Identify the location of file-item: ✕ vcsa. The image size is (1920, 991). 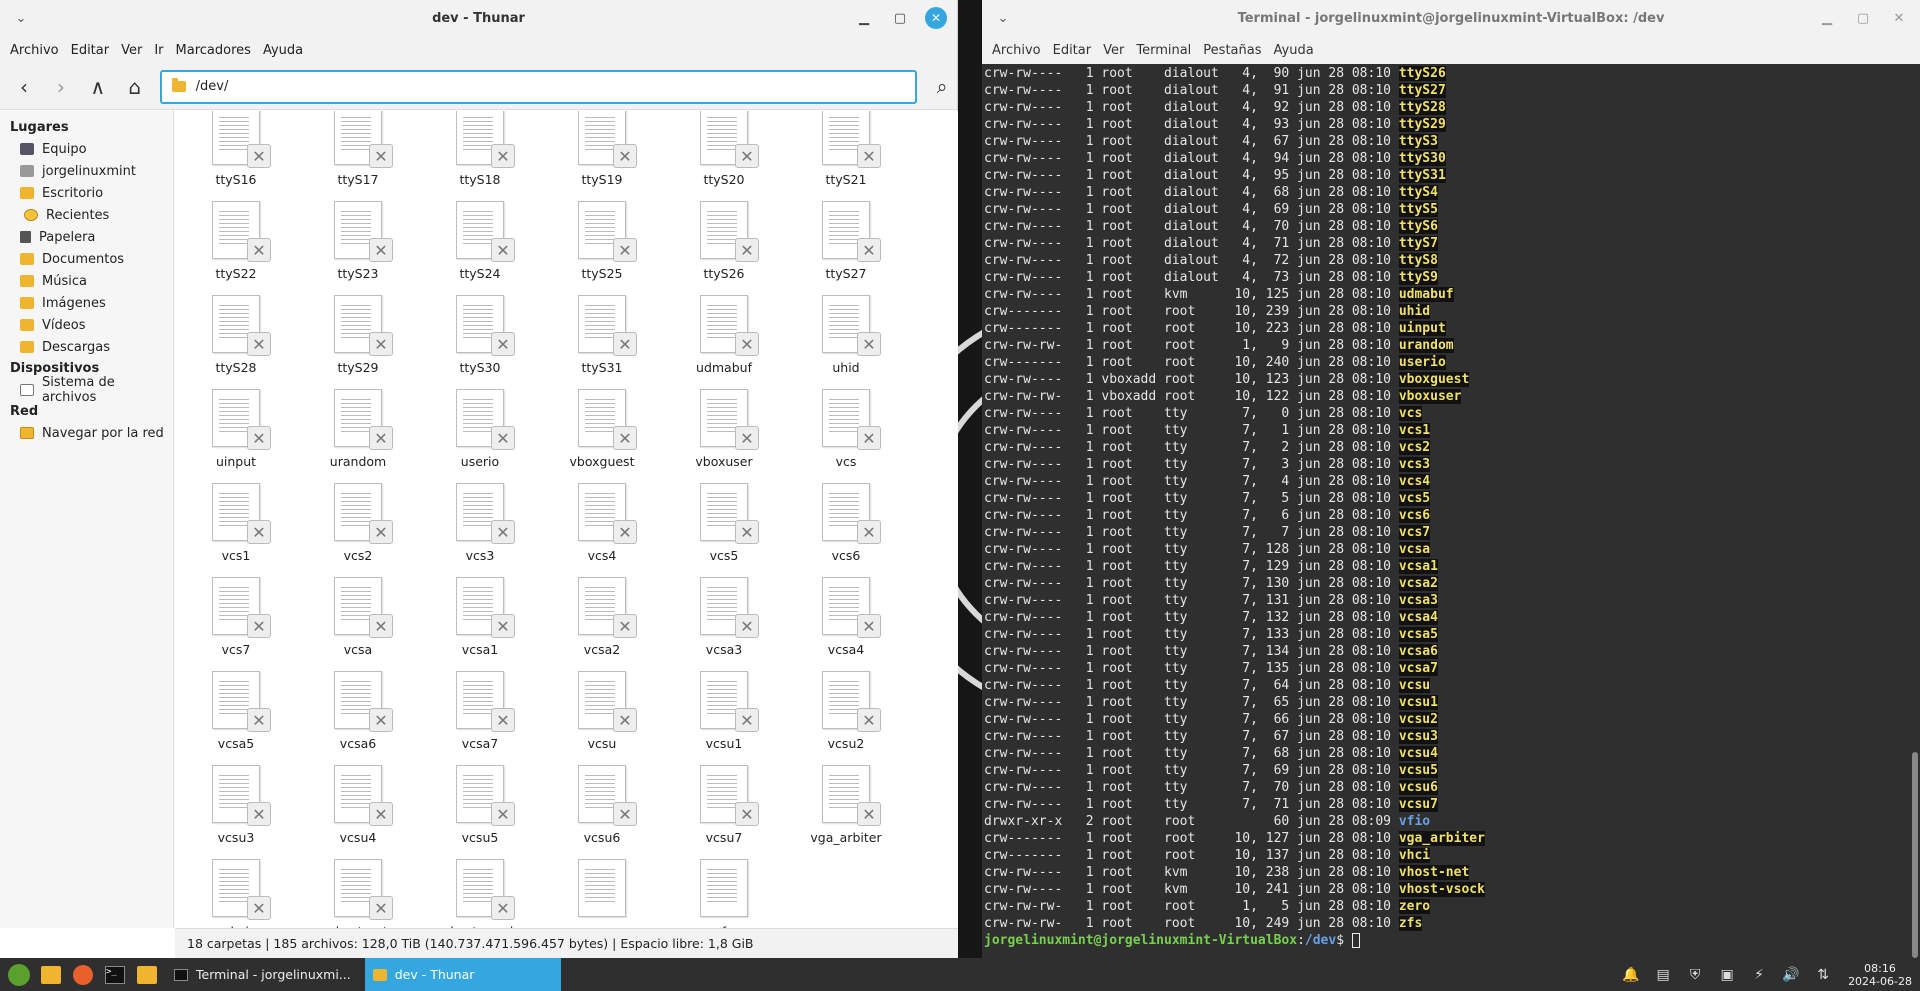
(358, 610).